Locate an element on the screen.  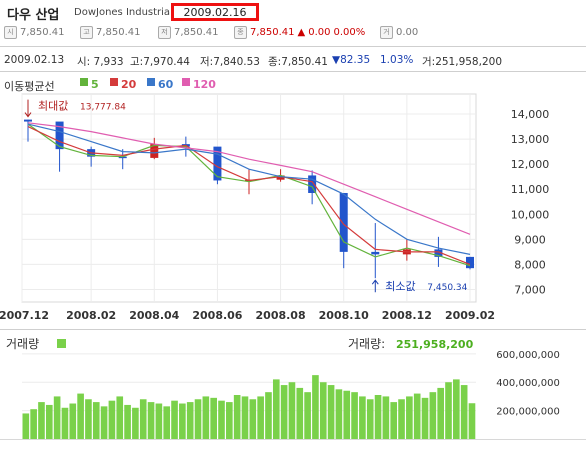
volume-swatch is located at coordinates (61, 343).